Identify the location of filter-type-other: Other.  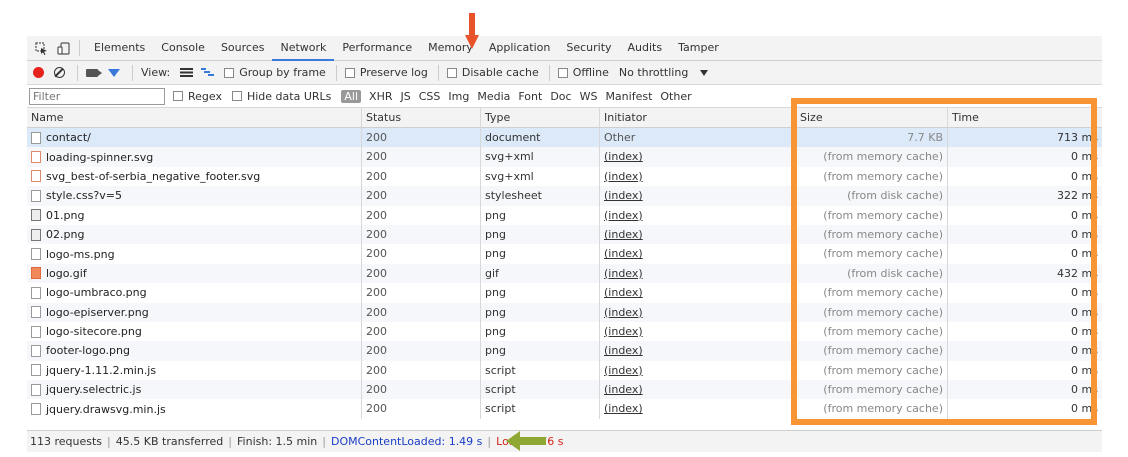
(675, 96).